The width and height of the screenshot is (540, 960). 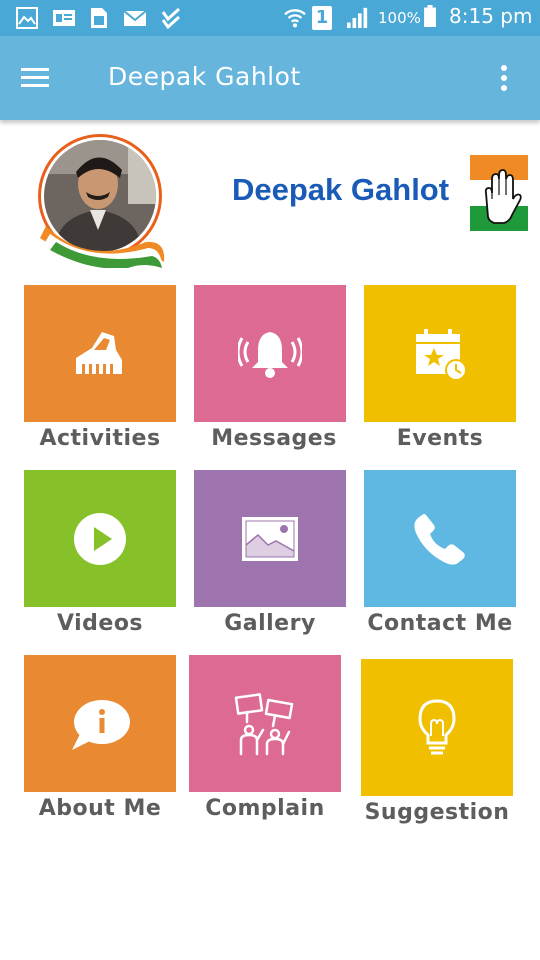 I want to click on activities-tile, so click(x=100, y=353).